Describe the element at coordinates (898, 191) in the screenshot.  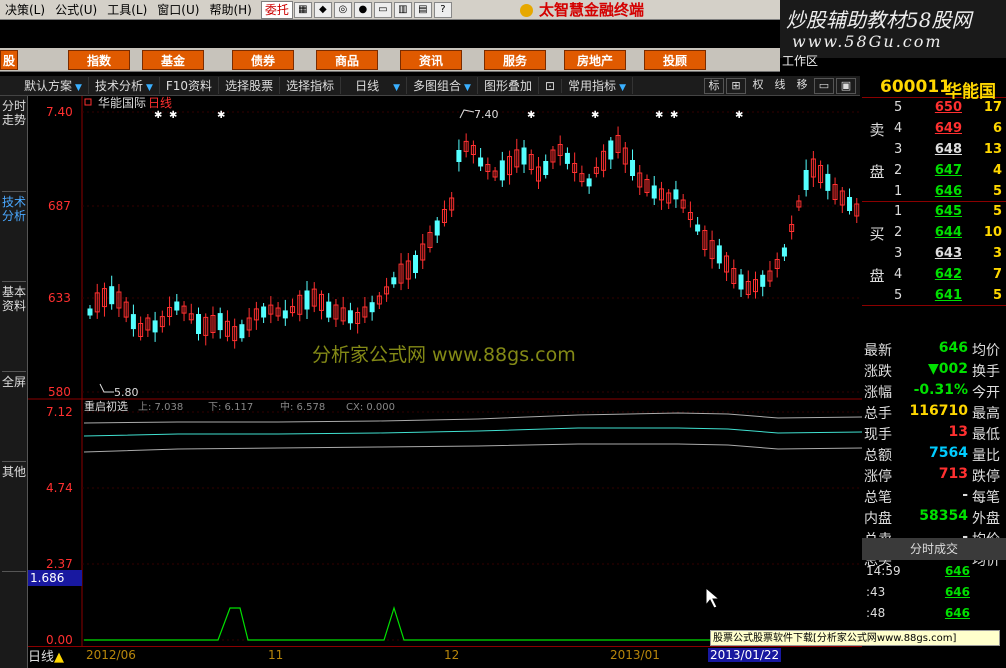
I see `level: 1` at that location.